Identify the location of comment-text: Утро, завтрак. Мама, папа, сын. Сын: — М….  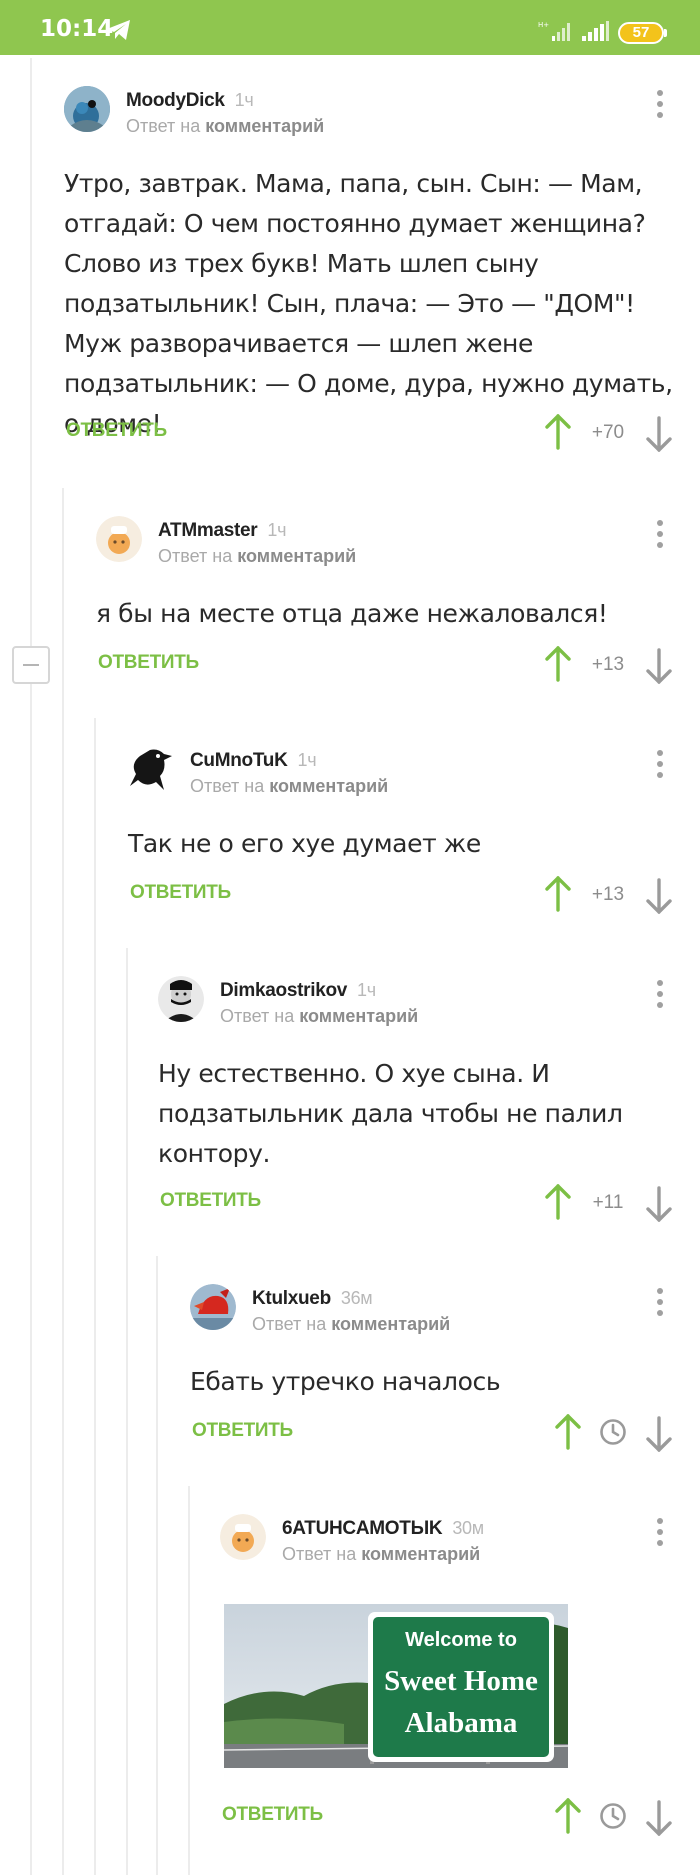
(368, 303).